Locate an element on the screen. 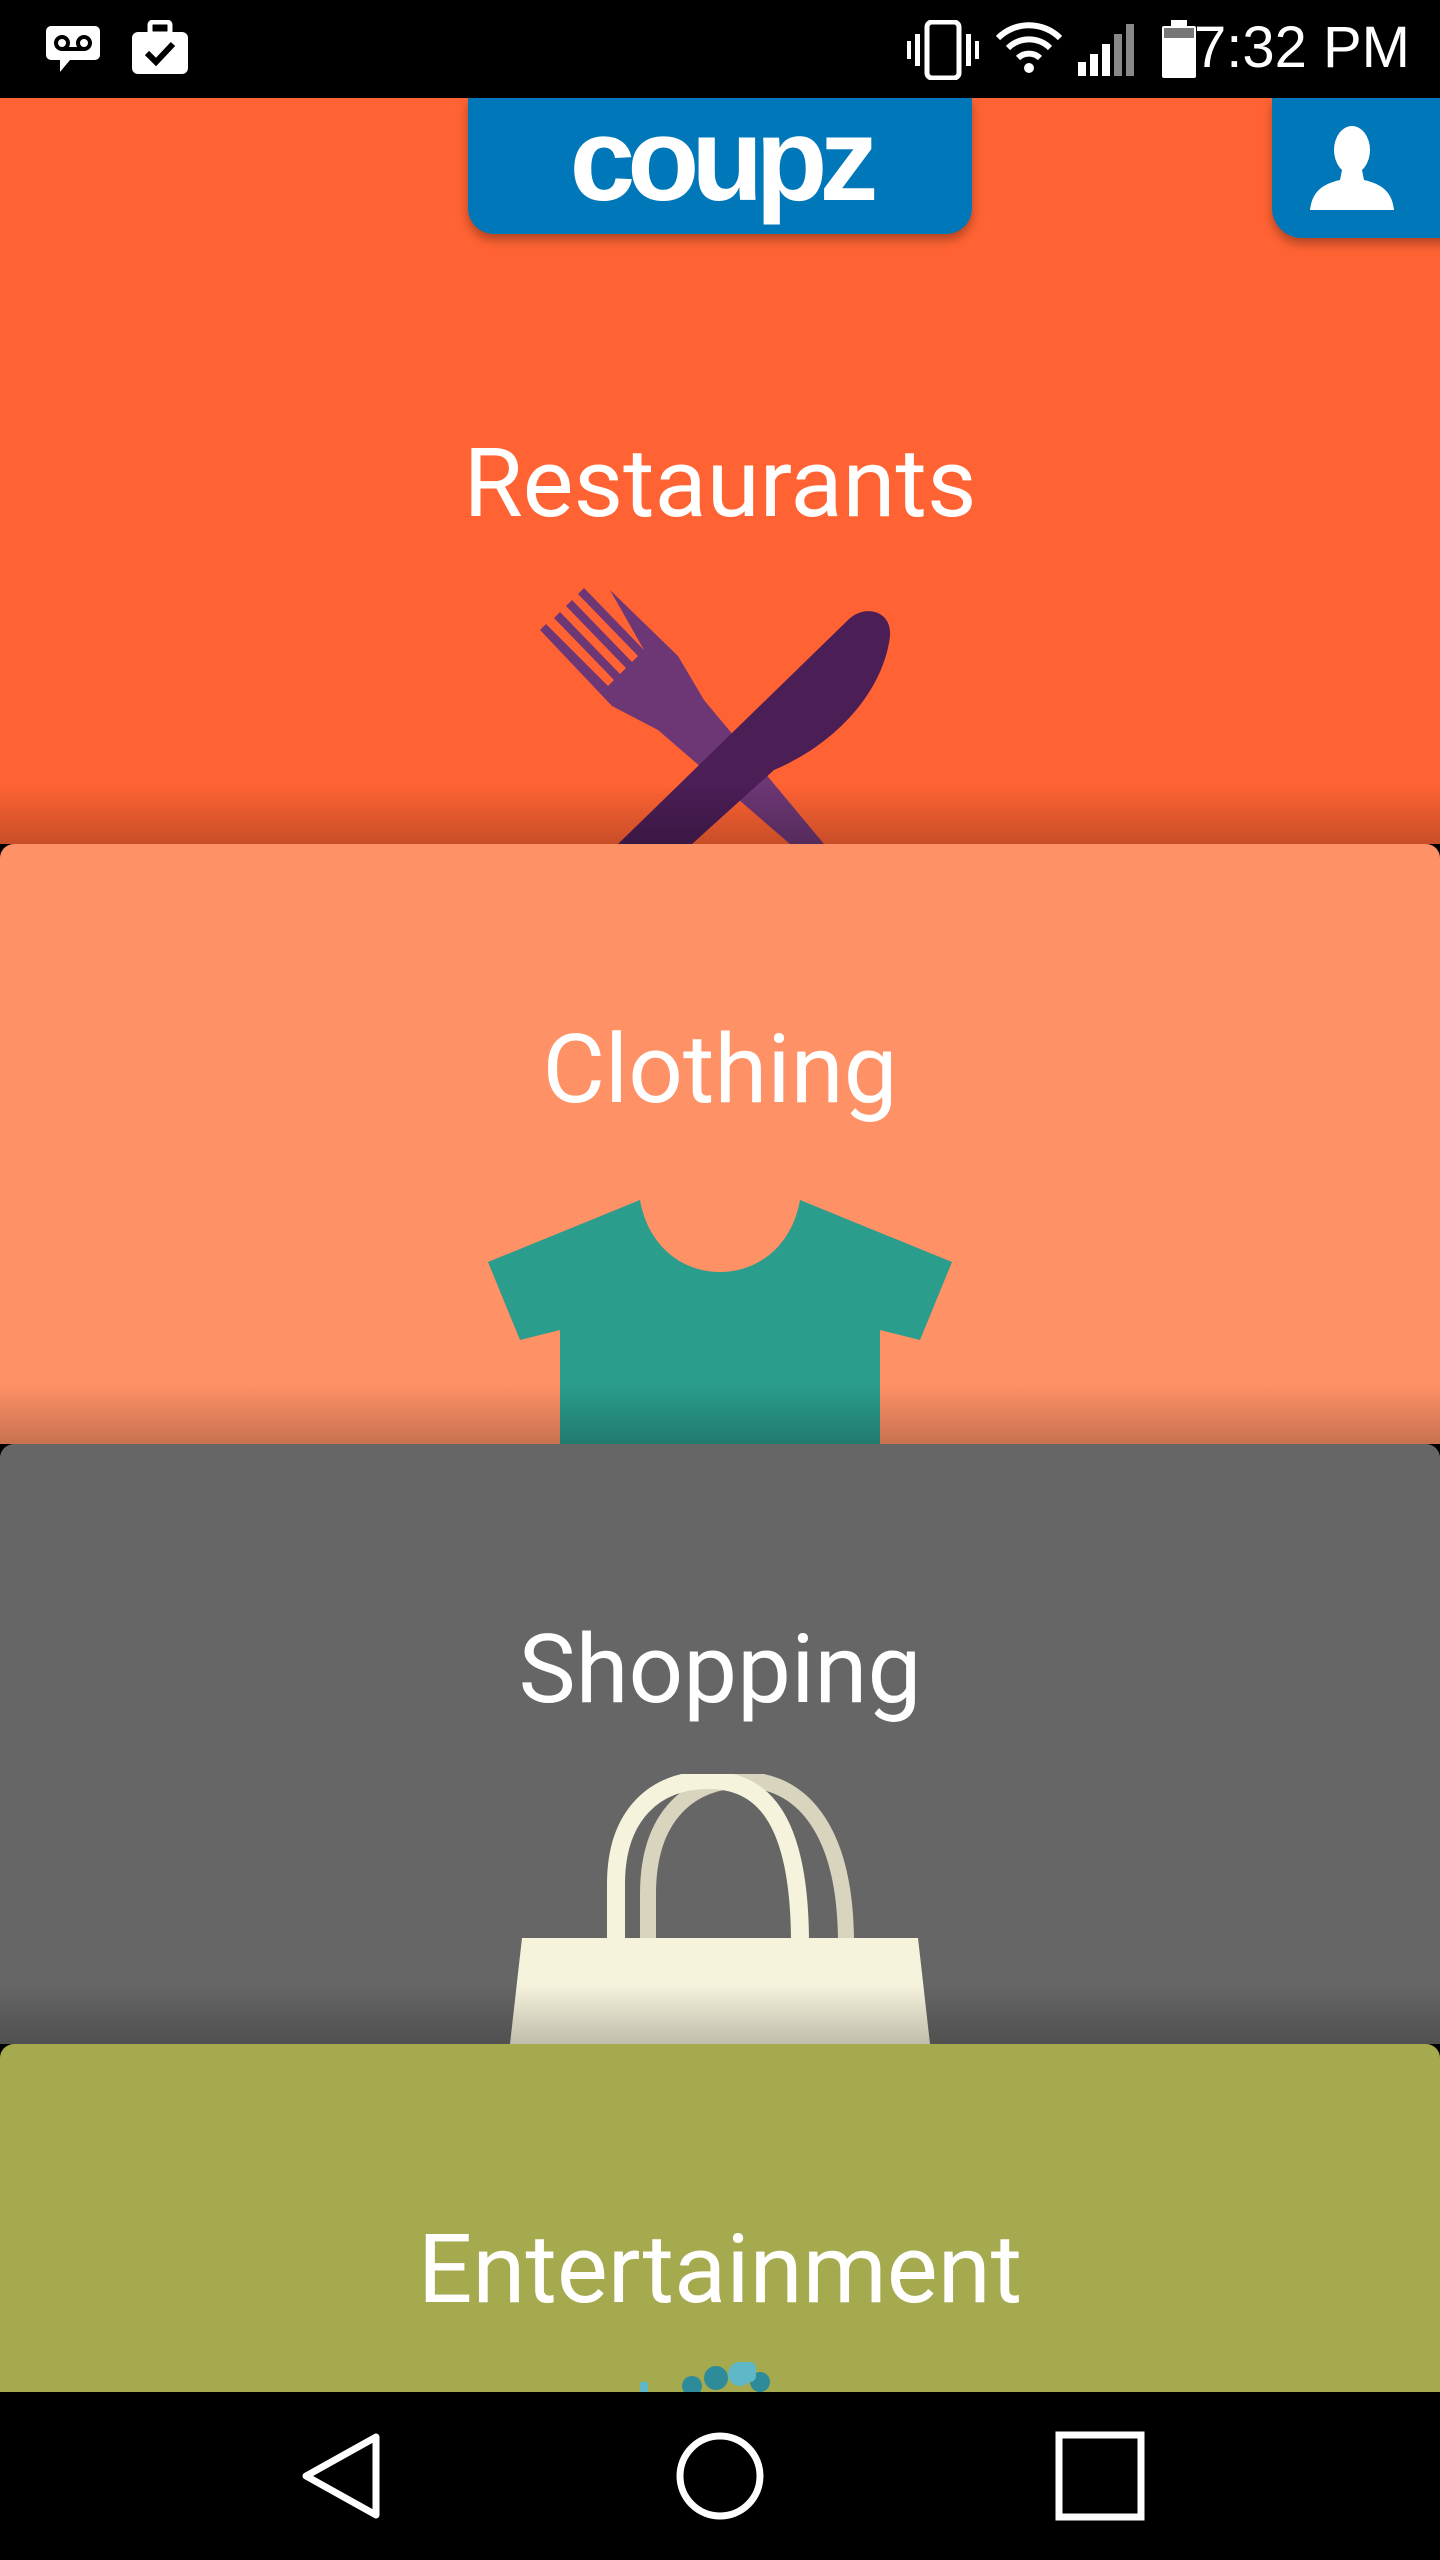 Image resolution: width=1440 pixels, height=2560 pixels. recents-icon is located at coordinates (1100, 2476).